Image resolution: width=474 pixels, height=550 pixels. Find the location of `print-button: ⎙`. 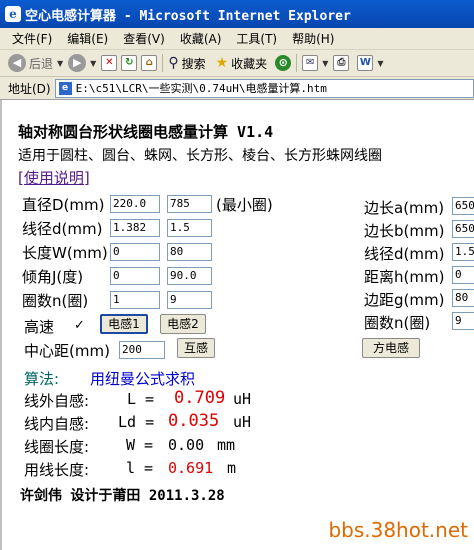

print-button: ⎙ is located at coordinates (341, 63).